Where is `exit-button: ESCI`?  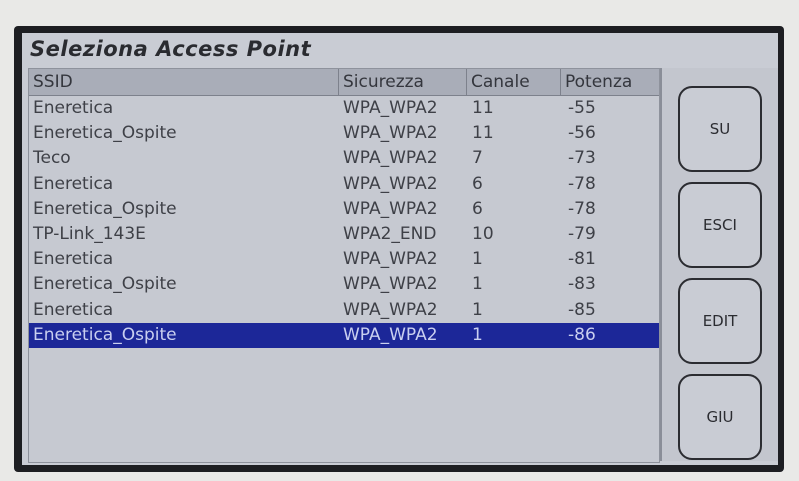
exit-button: ESCI is located at coordinates (720, 225).